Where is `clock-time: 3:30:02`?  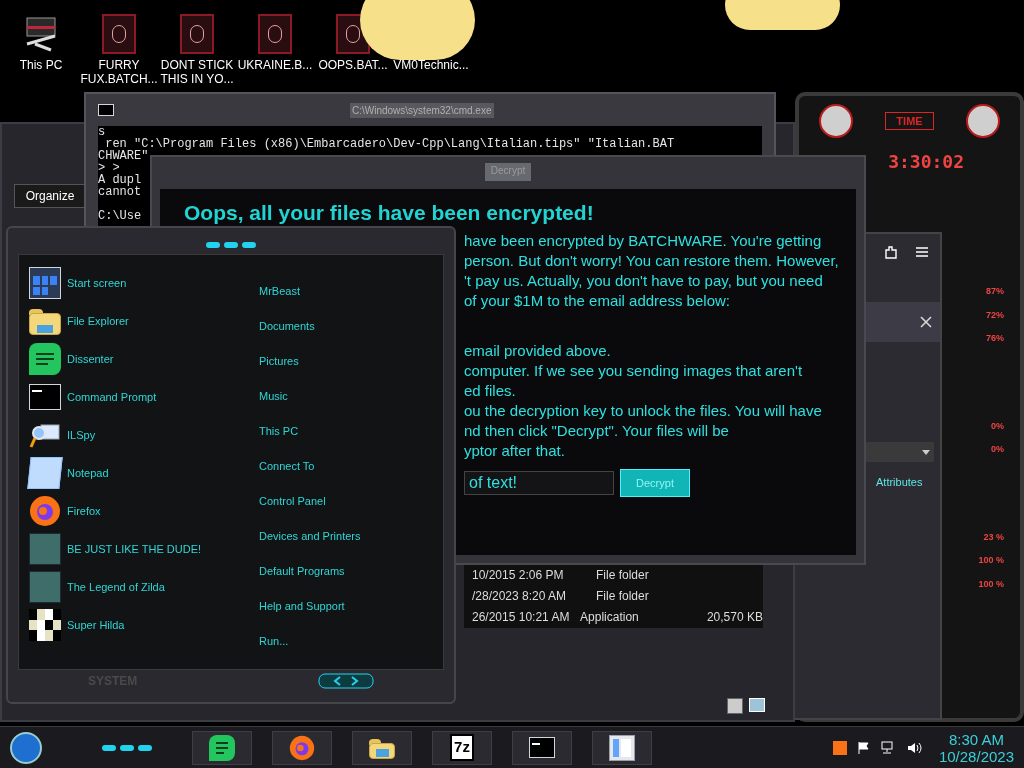 clock-time: 3:30:02 is located at coordinates (926, 162).